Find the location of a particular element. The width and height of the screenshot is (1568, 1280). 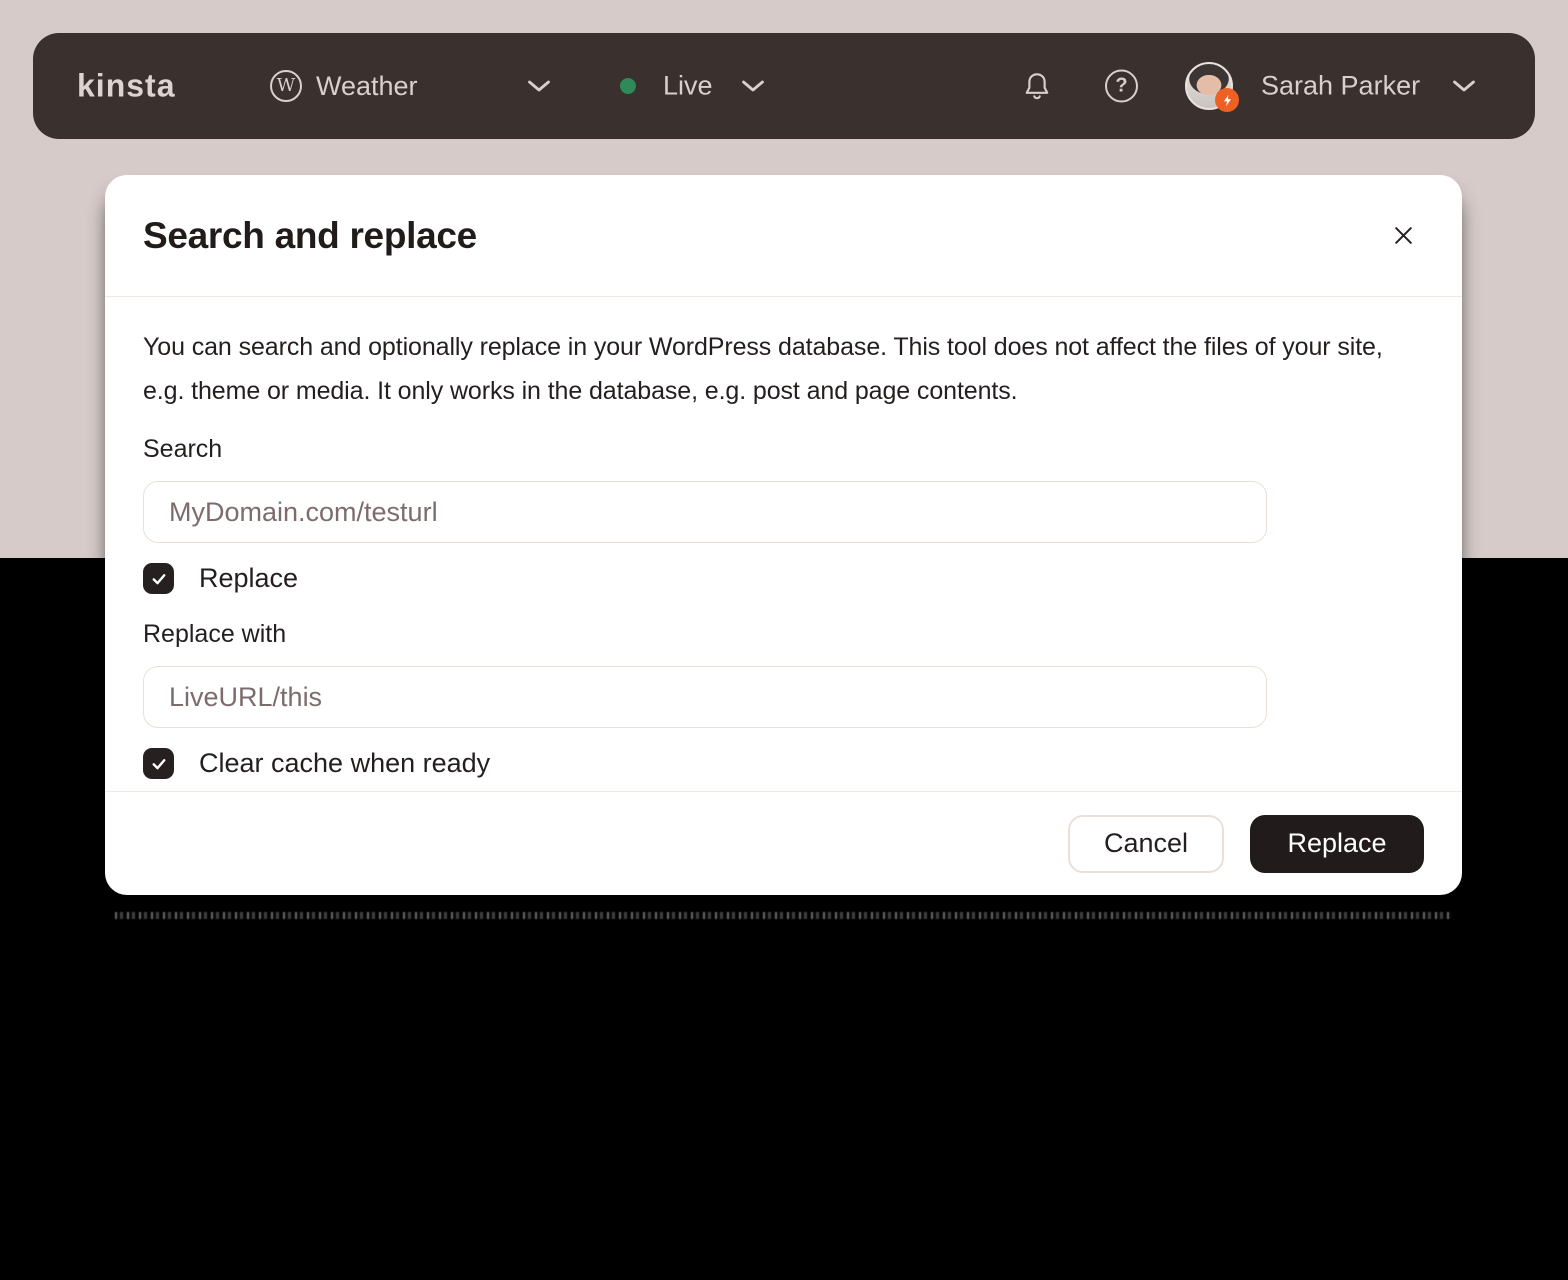

site-selector-label: Weather is located at coordinates (367, 85).